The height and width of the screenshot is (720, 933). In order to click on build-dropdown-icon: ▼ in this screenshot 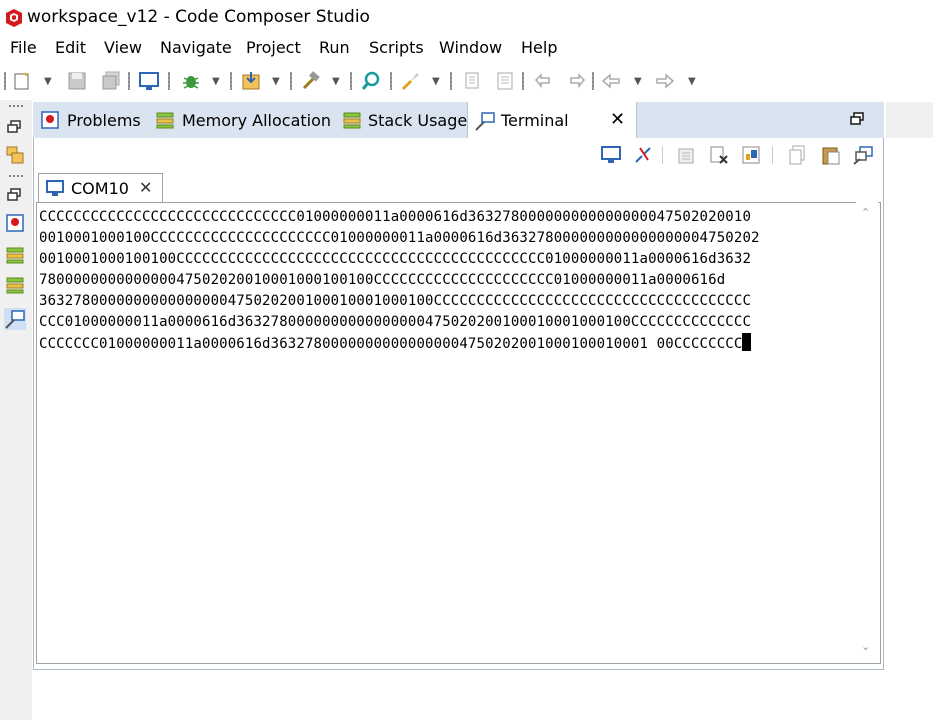, I will do `click(336, 81)`.